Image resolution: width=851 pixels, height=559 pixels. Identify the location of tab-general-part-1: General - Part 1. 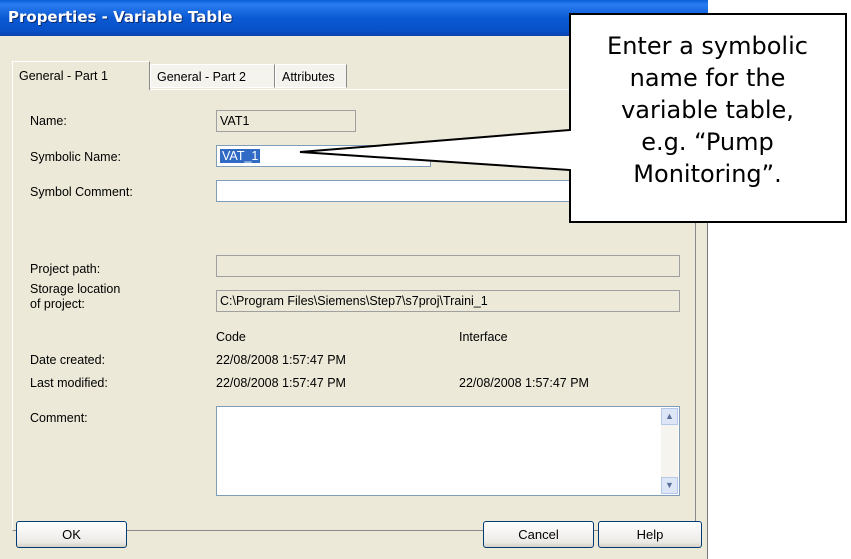
(81, 75).